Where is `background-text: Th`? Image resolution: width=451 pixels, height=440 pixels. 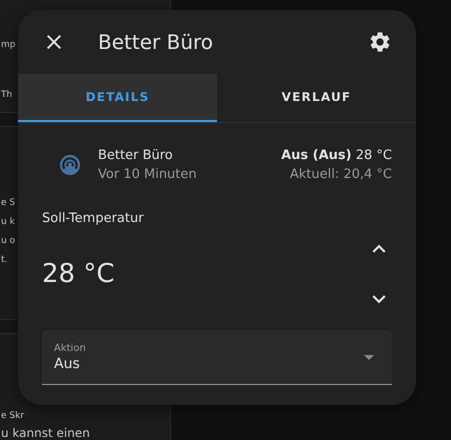
background-text: Th is located at coordinates (6, 95).